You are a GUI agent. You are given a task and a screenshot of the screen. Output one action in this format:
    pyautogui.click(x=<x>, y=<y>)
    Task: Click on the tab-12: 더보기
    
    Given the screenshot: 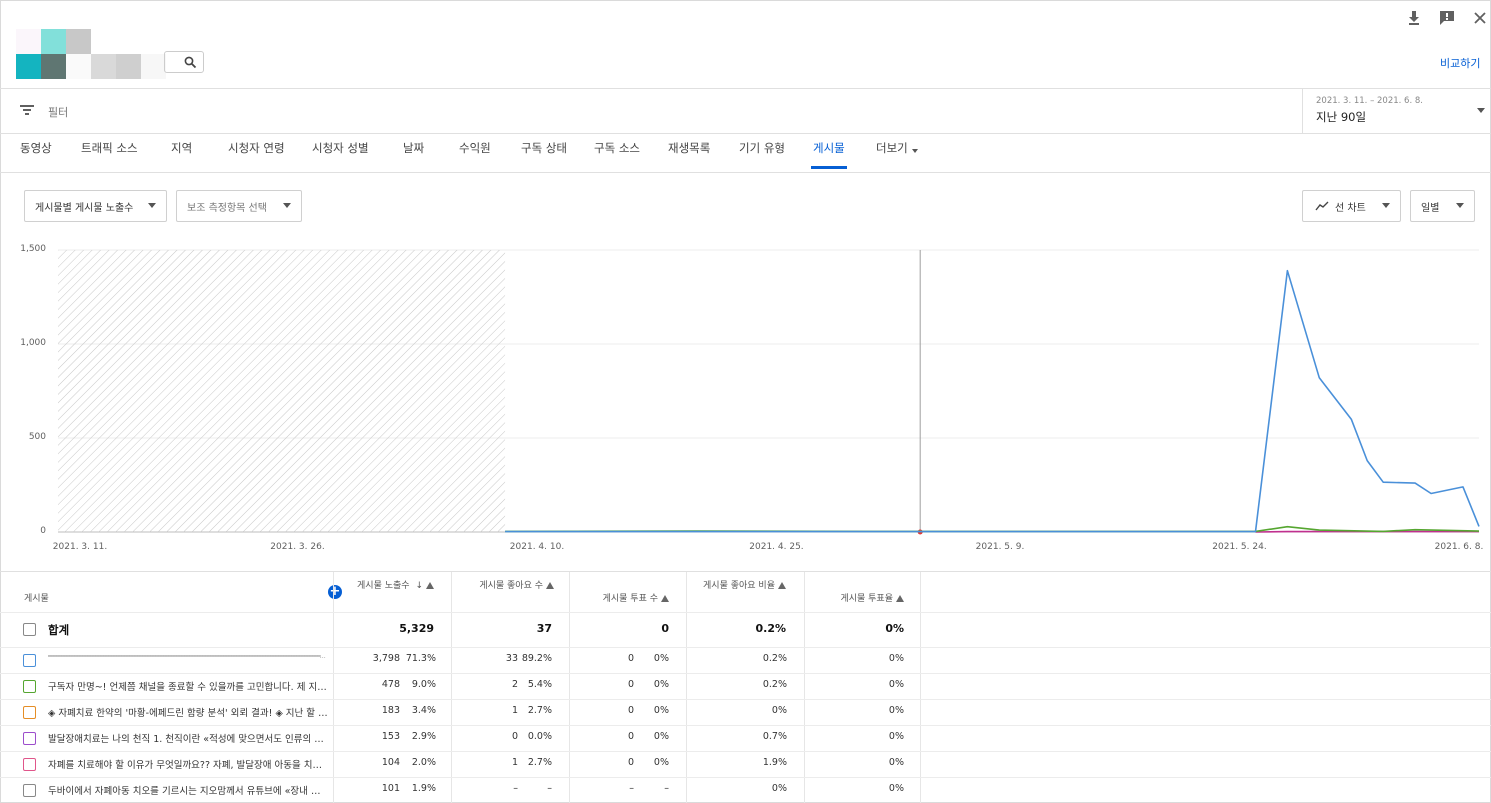 What is the action you would take?
    pyautogui.click(x=892, y=156)
    